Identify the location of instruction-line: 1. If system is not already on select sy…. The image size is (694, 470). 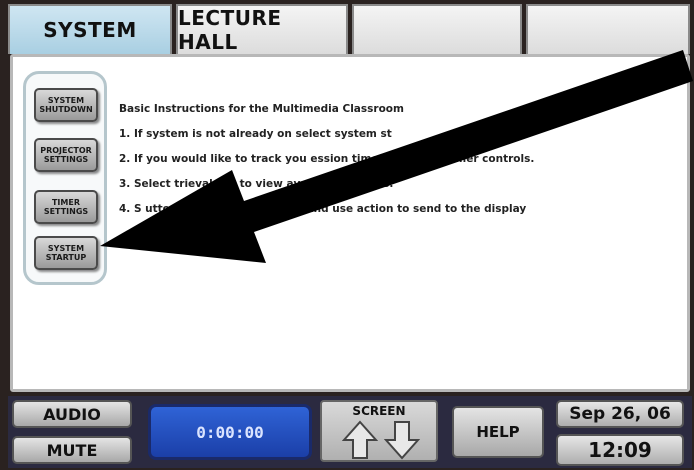
(255, 134).